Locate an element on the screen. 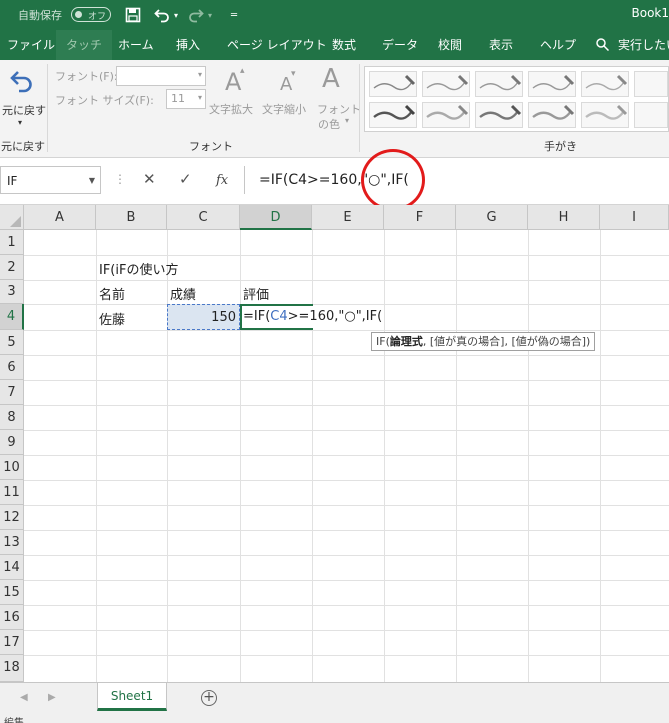 Image resolution: width=669 pixels, height=723 pixels. row-header-13: 13 is located at coordinates (12, 542).